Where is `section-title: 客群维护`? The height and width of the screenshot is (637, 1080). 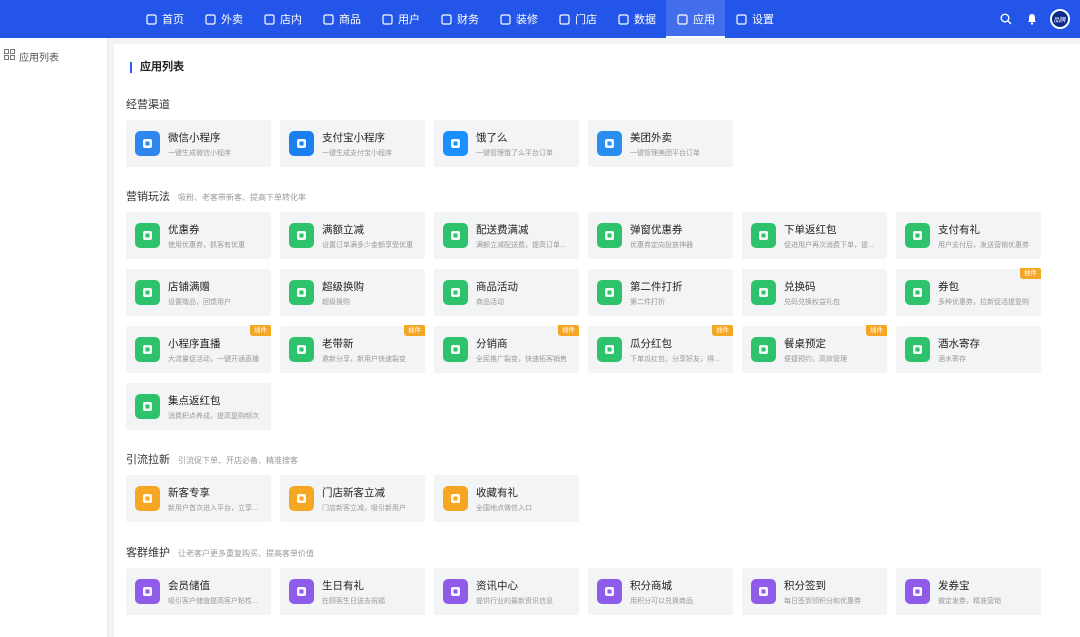
section-title: 客群维护 is located at coordinates (148, 553).